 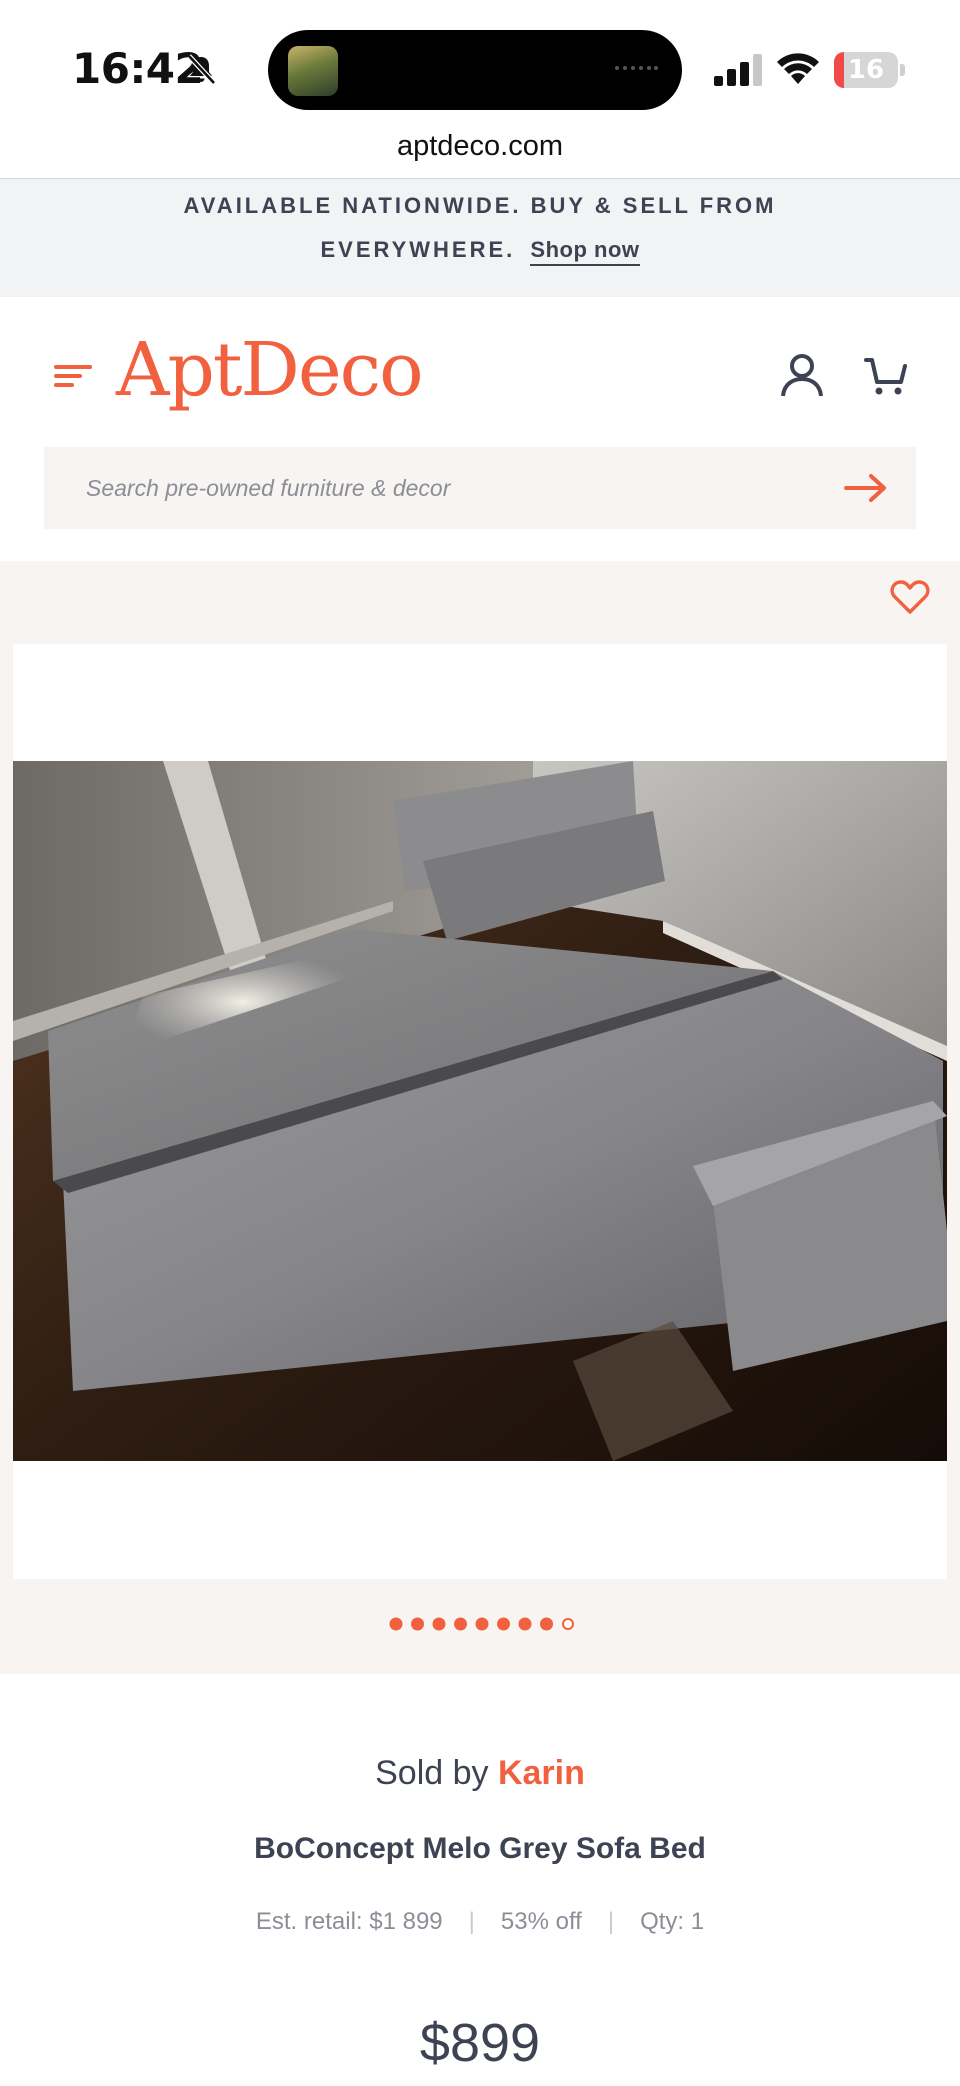 I want to click on search-bar, so click(x=480, y=488).